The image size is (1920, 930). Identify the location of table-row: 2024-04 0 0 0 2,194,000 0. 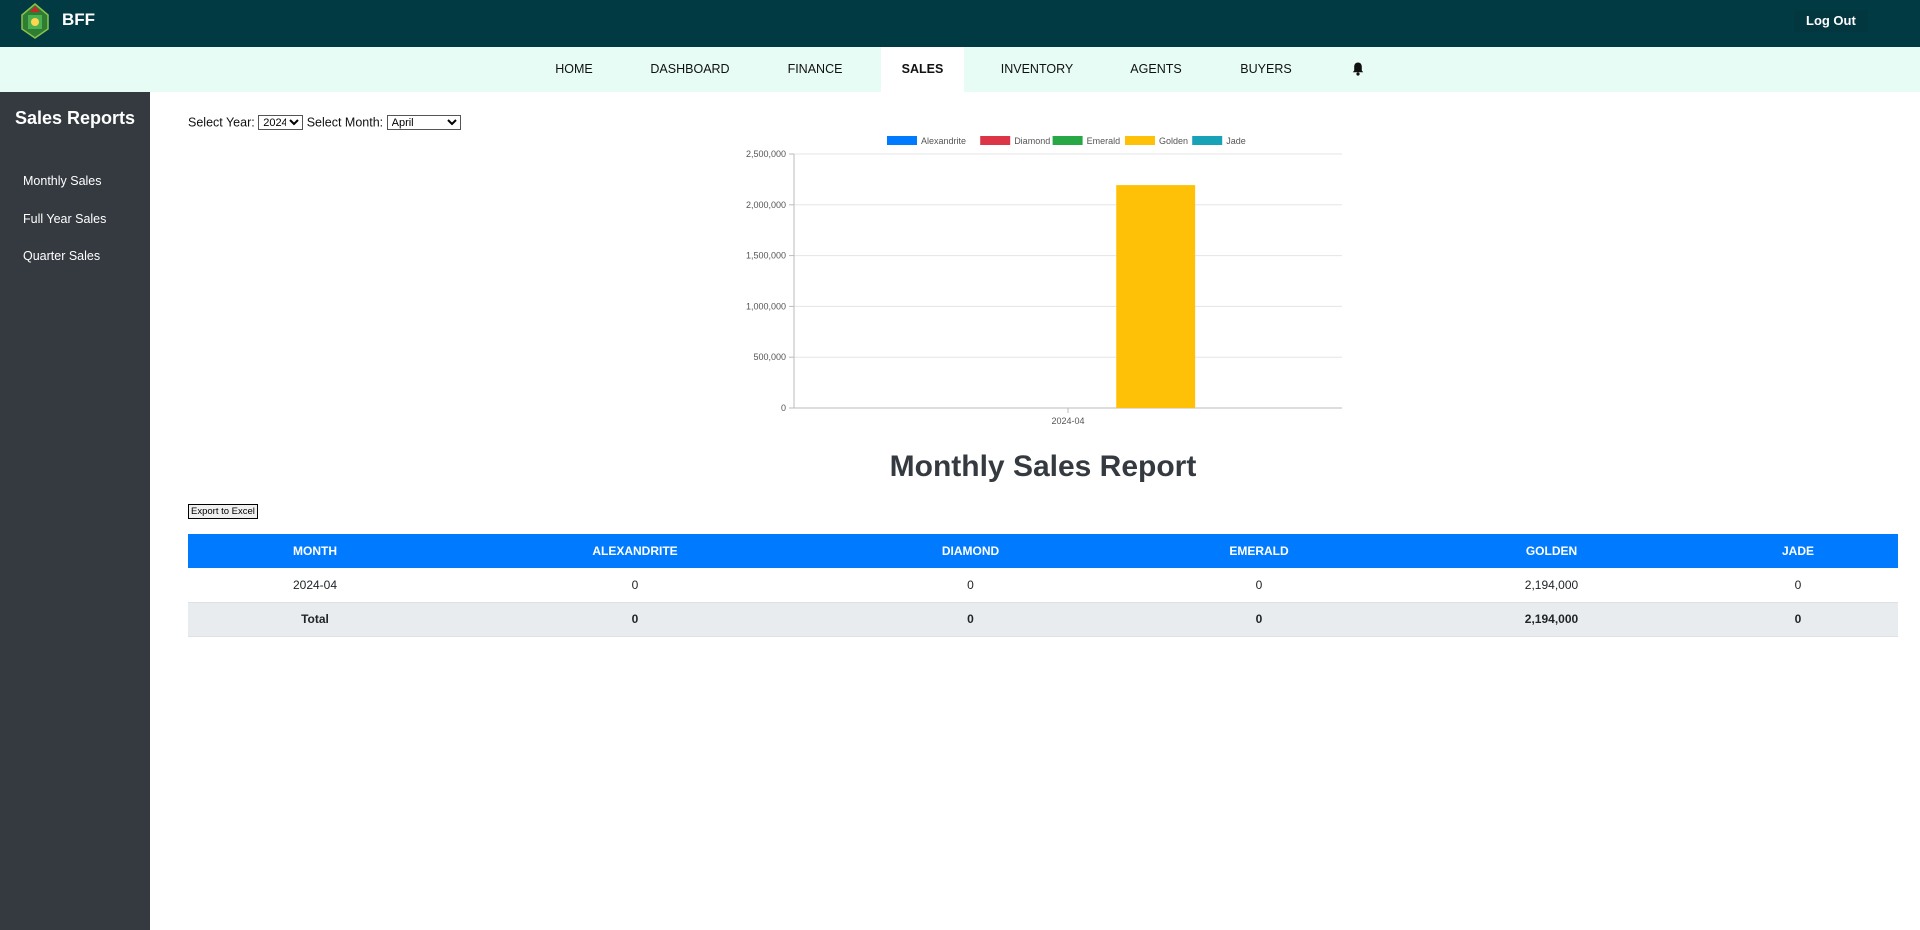
(1043, 585).